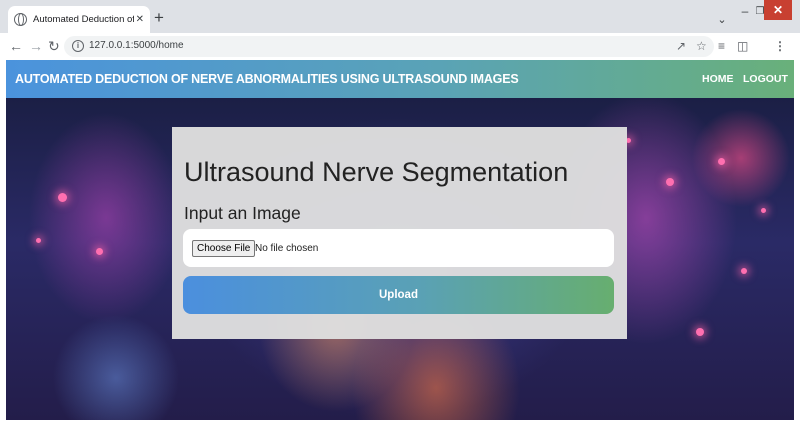 Image resolution: width=800 pixels, height=428 pixels. What do you see at coordinates (224, 248) in the screenshot?
I see `choose-file-button: Choose File` at bounding box center [224, 248].